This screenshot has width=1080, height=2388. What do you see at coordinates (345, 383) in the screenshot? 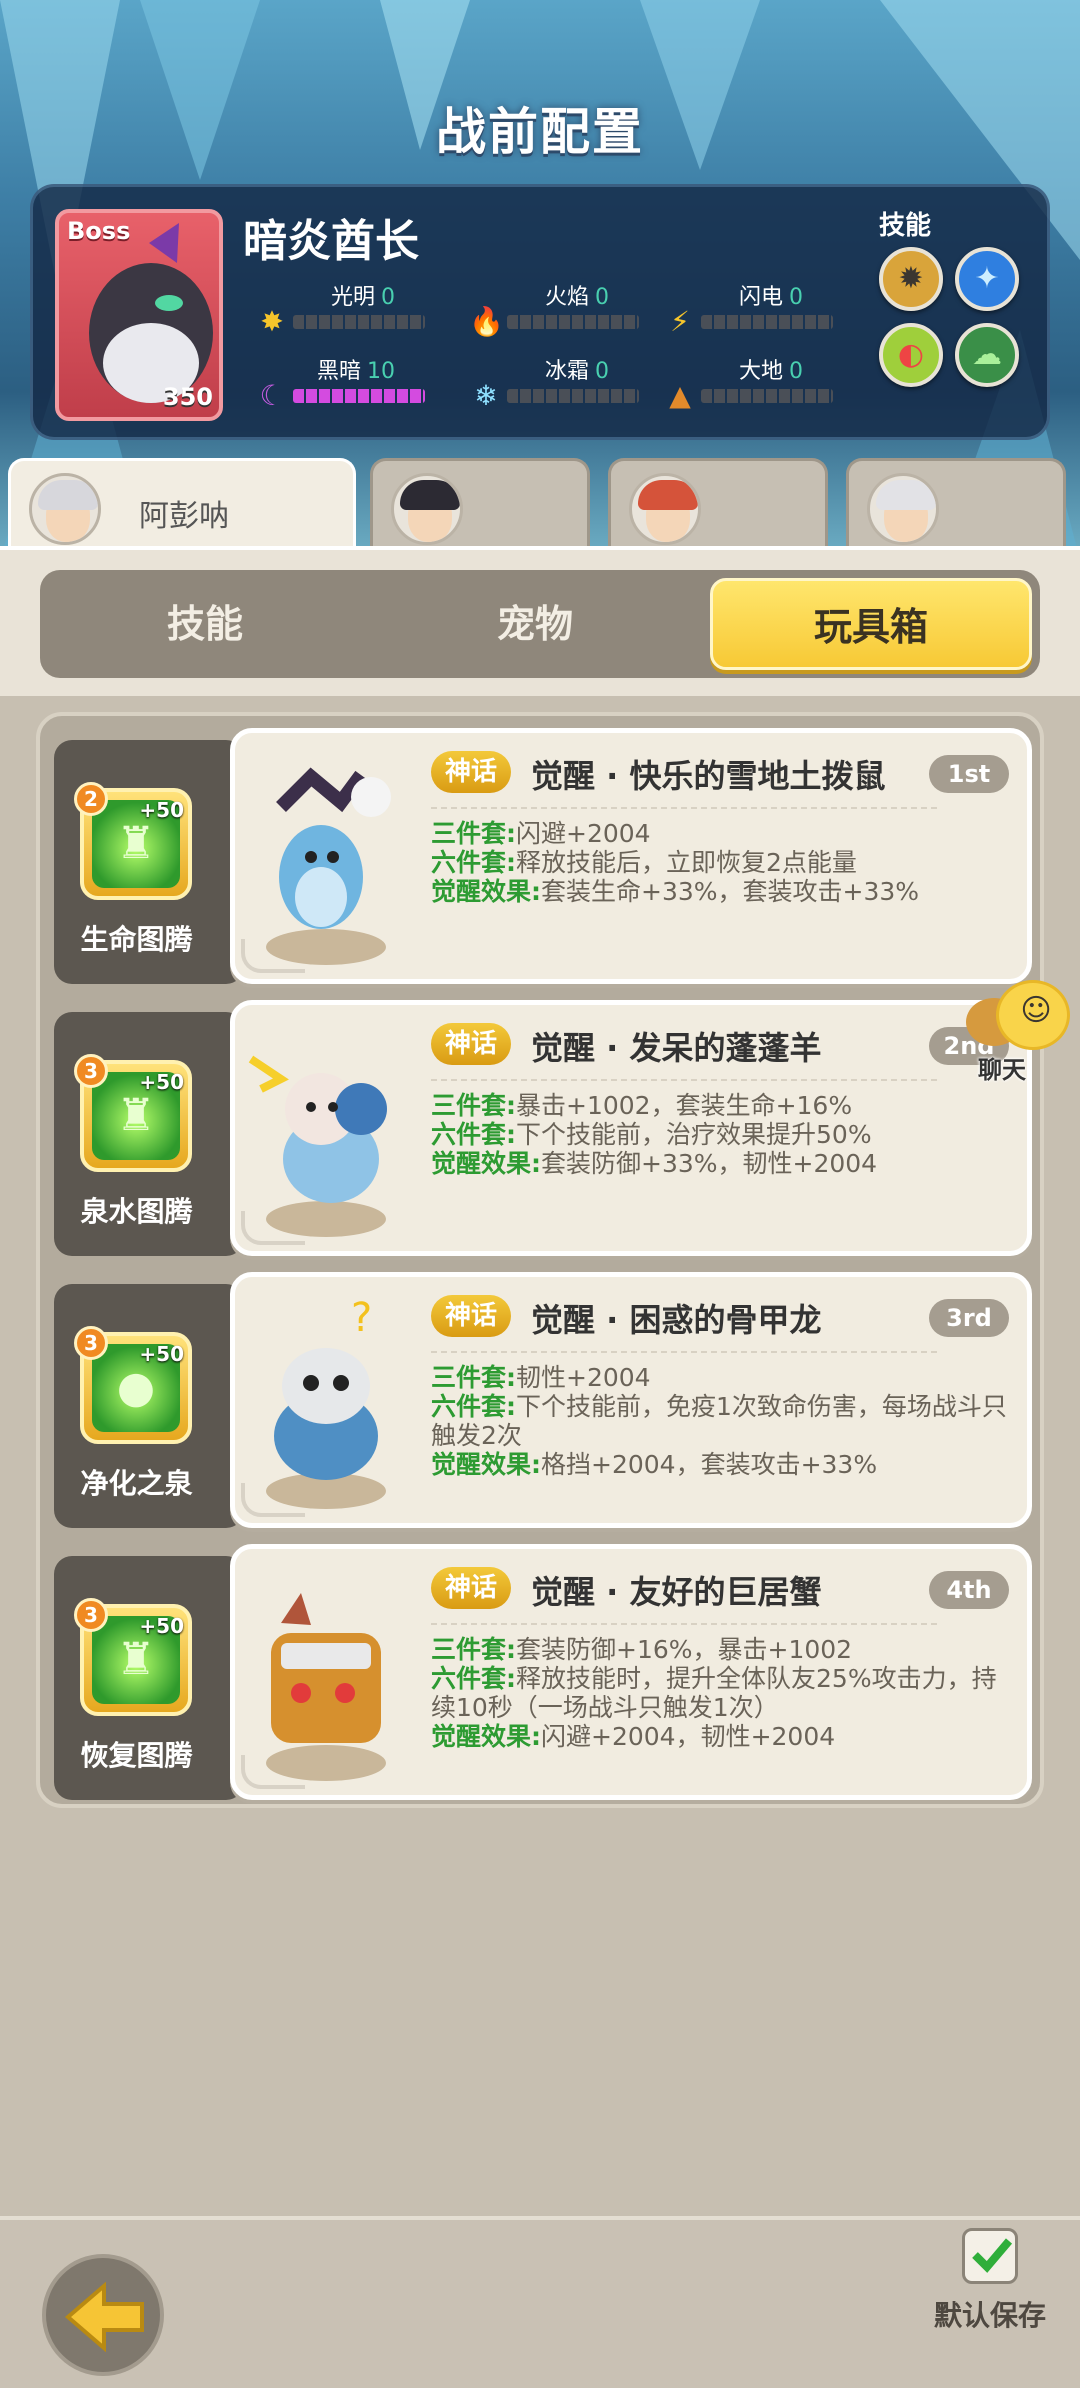
I see `element-dark: ☾ 黑暗 10` at bounding box center [345, 383].